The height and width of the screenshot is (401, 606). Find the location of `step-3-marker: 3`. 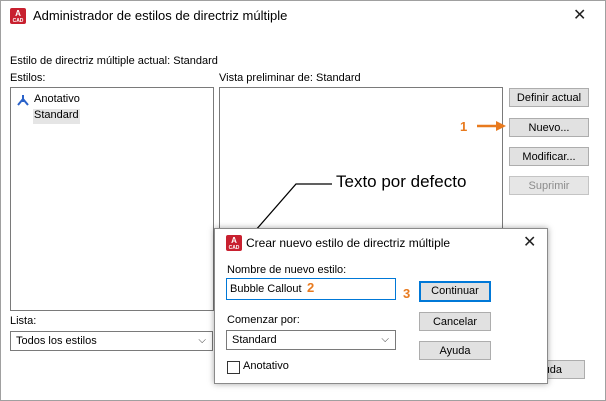

step-3-marker: 3 is located at coordinates (407, 293).